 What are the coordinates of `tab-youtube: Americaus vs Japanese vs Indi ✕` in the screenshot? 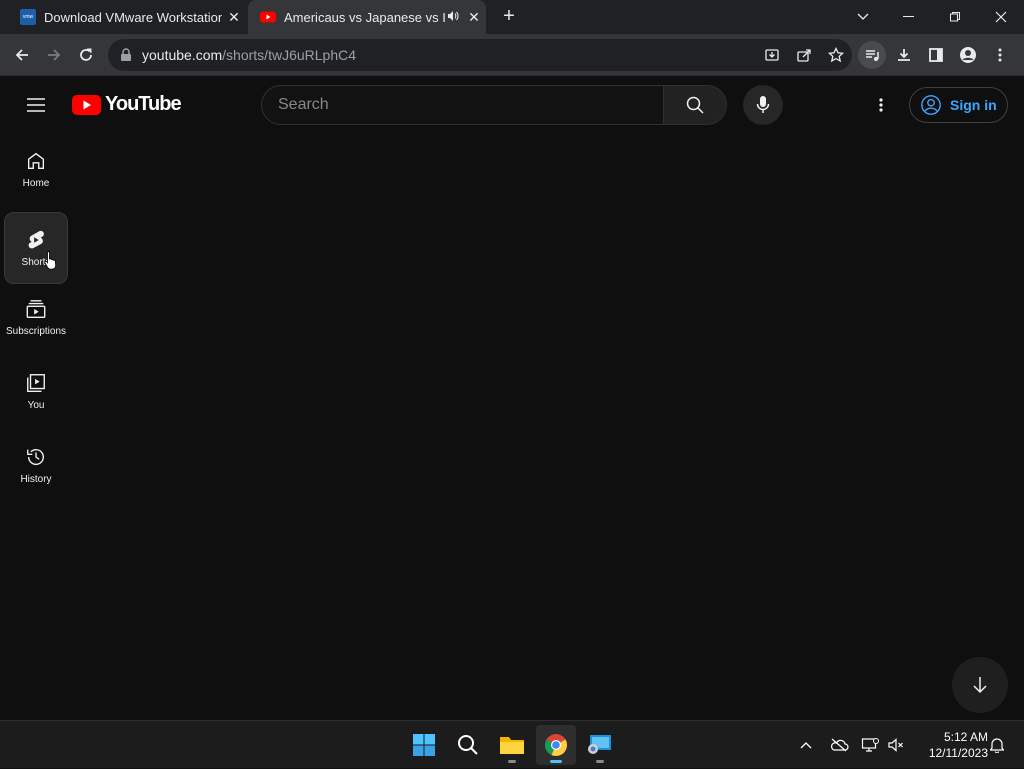 It's located at (367, 17).